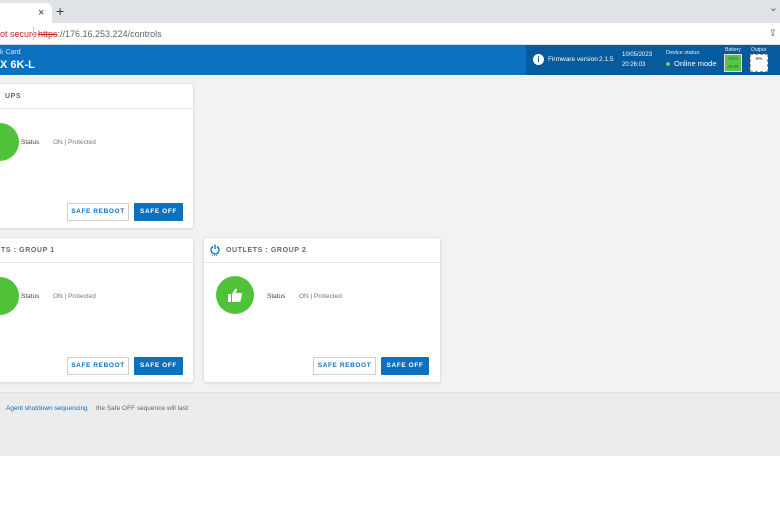  Describe the element at coordinates (10, 52) in the screenshot. I see `brand-subtitle: k Card` at that location.